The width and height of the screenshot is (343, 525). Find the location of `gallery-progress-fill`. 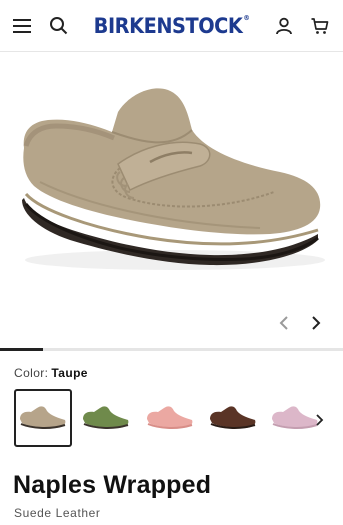

gallery-progress-fill is located at coordinates (21, 349).